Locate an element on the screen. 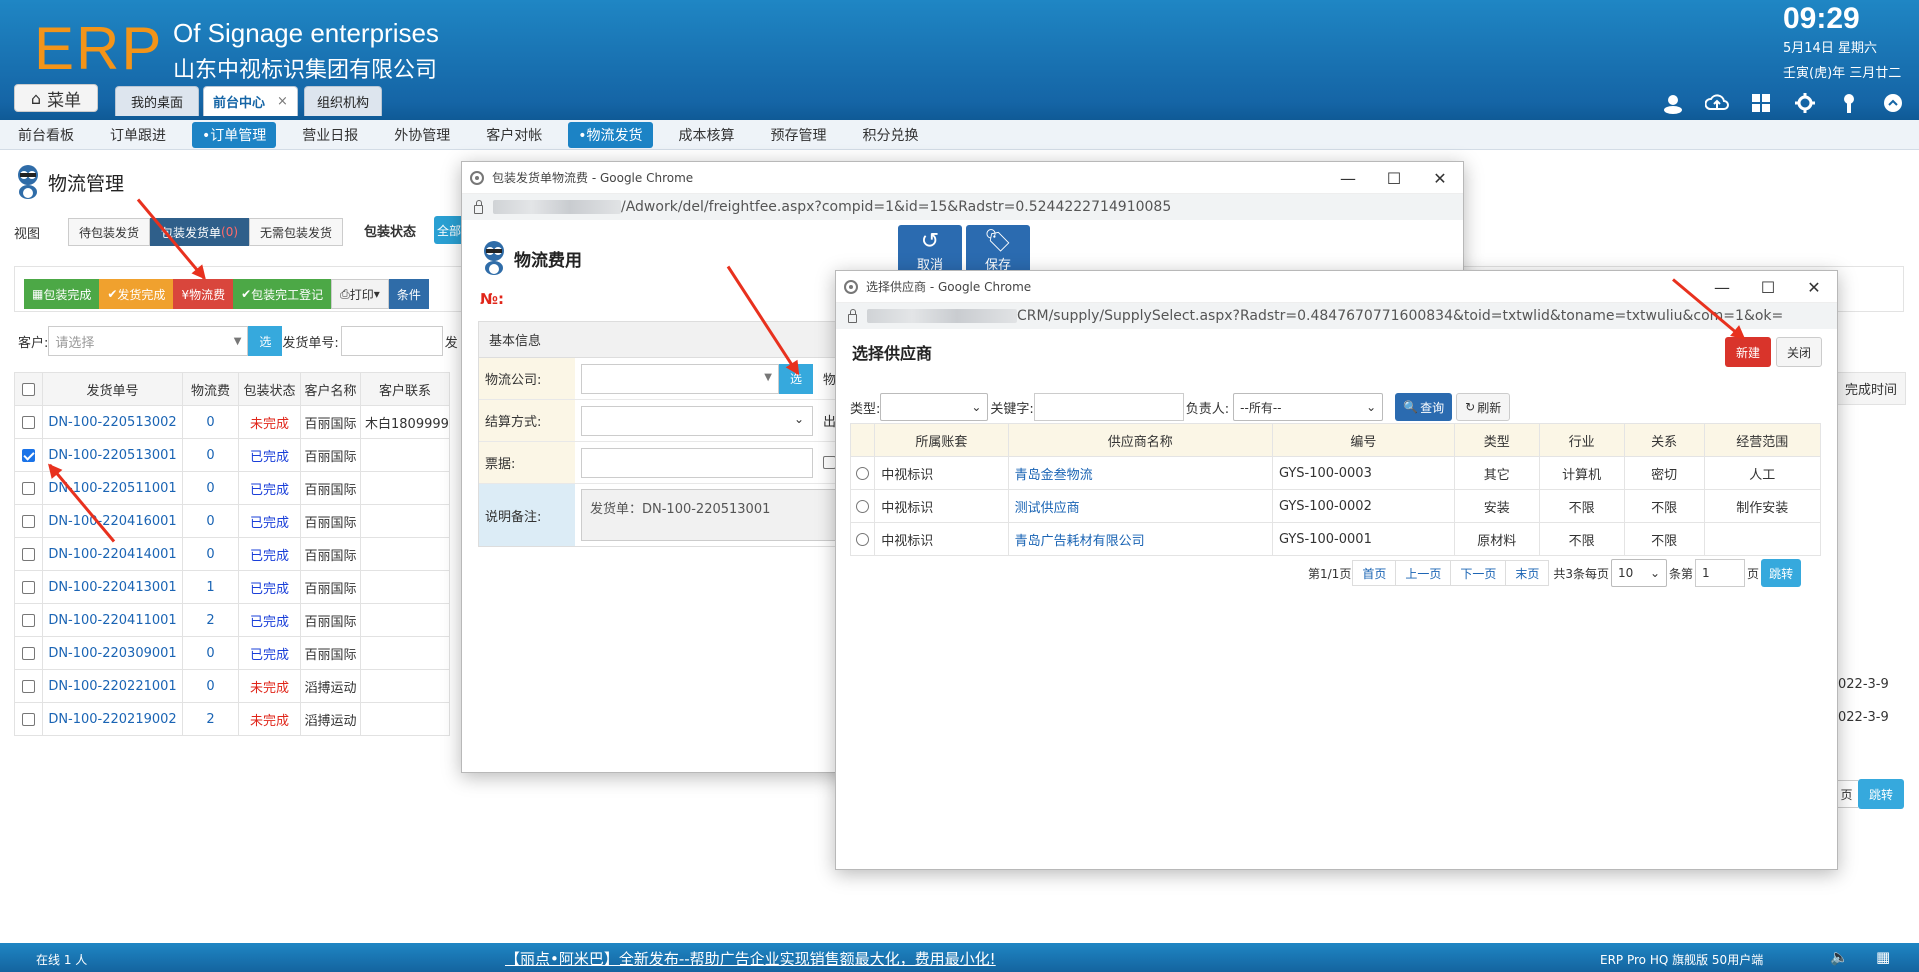 The image size is (1919, 972). ship-no-link: DN-100-220411001 is located at coordinates (112, 620).